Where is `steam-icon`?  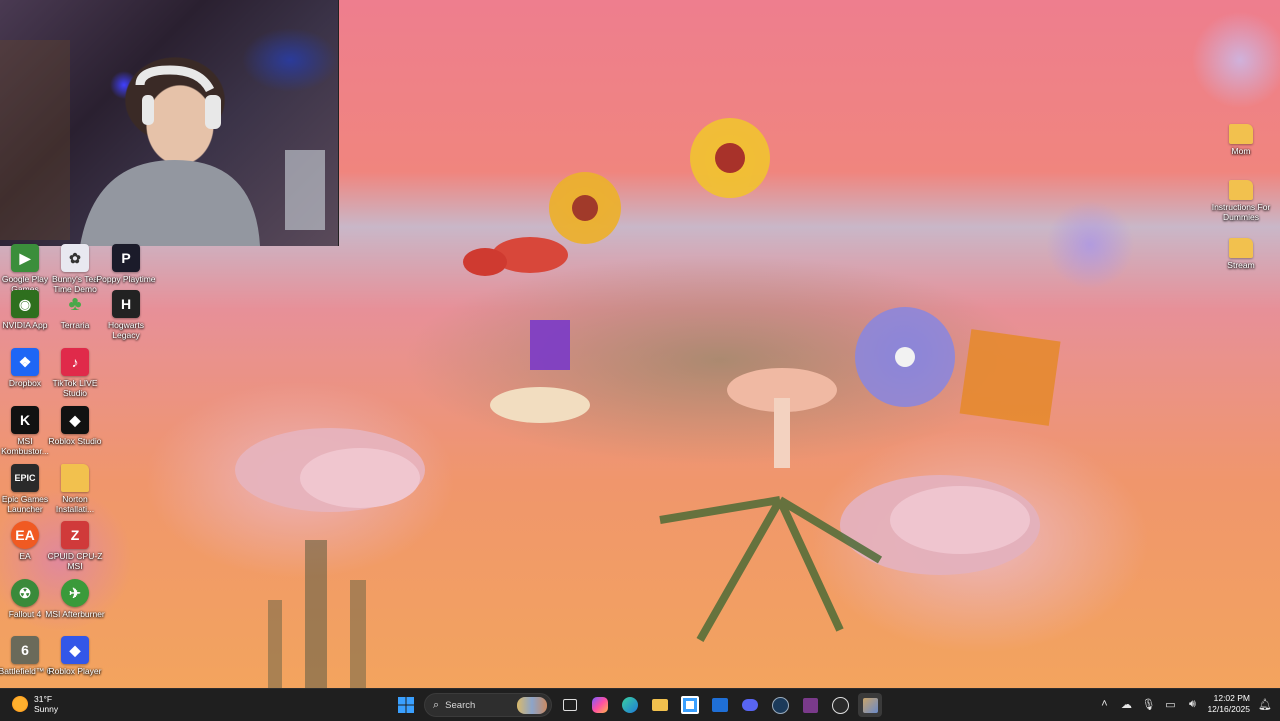 steam-icon is located at coordinates (780, 705).